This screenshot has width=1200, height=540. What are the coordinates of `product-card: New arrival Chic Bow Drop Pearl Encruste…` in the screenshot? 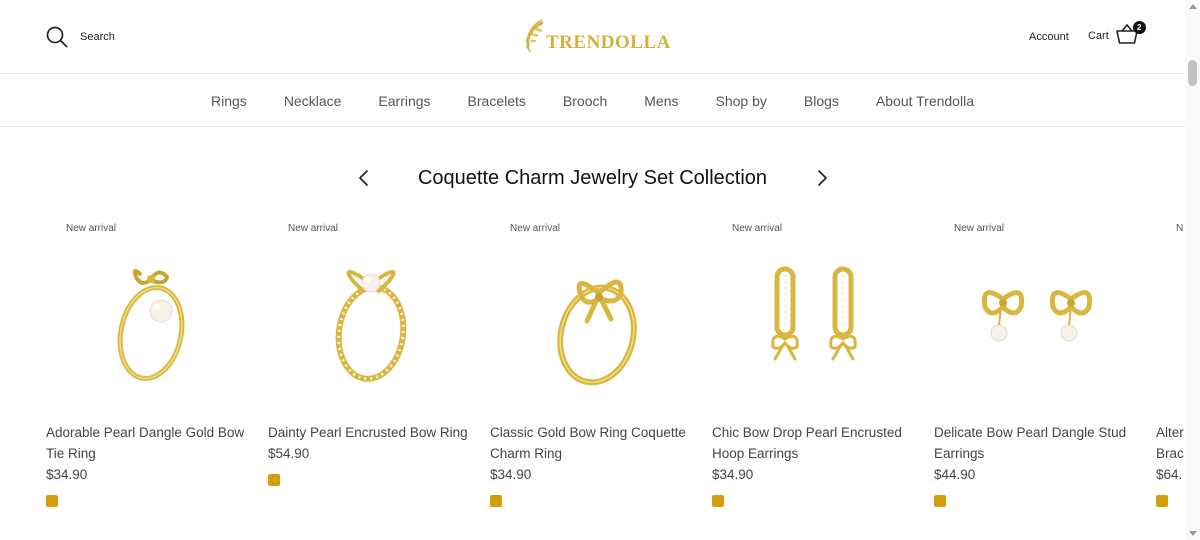 It's located at (815, 372).